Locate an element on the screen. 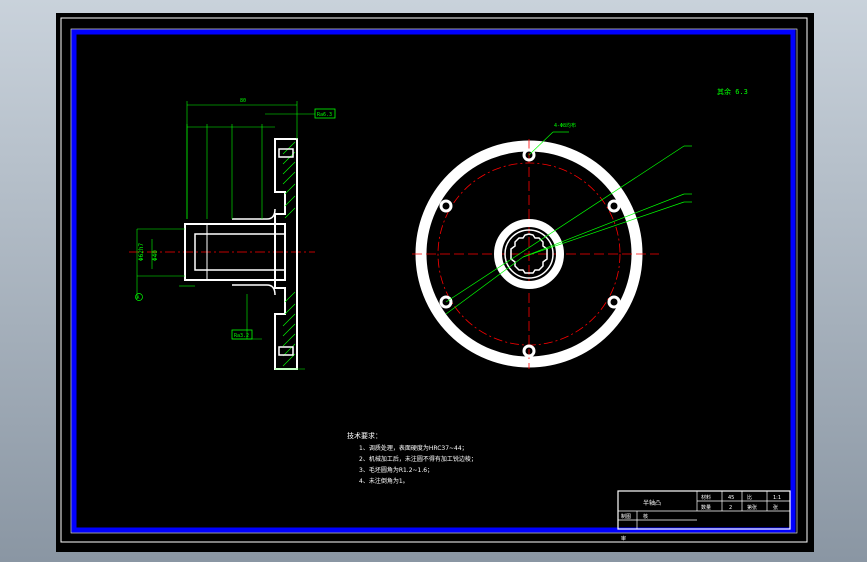 This screenshot has width=867, height=562. title-sheet-label: 第张 is located at coordinates (752, 507).